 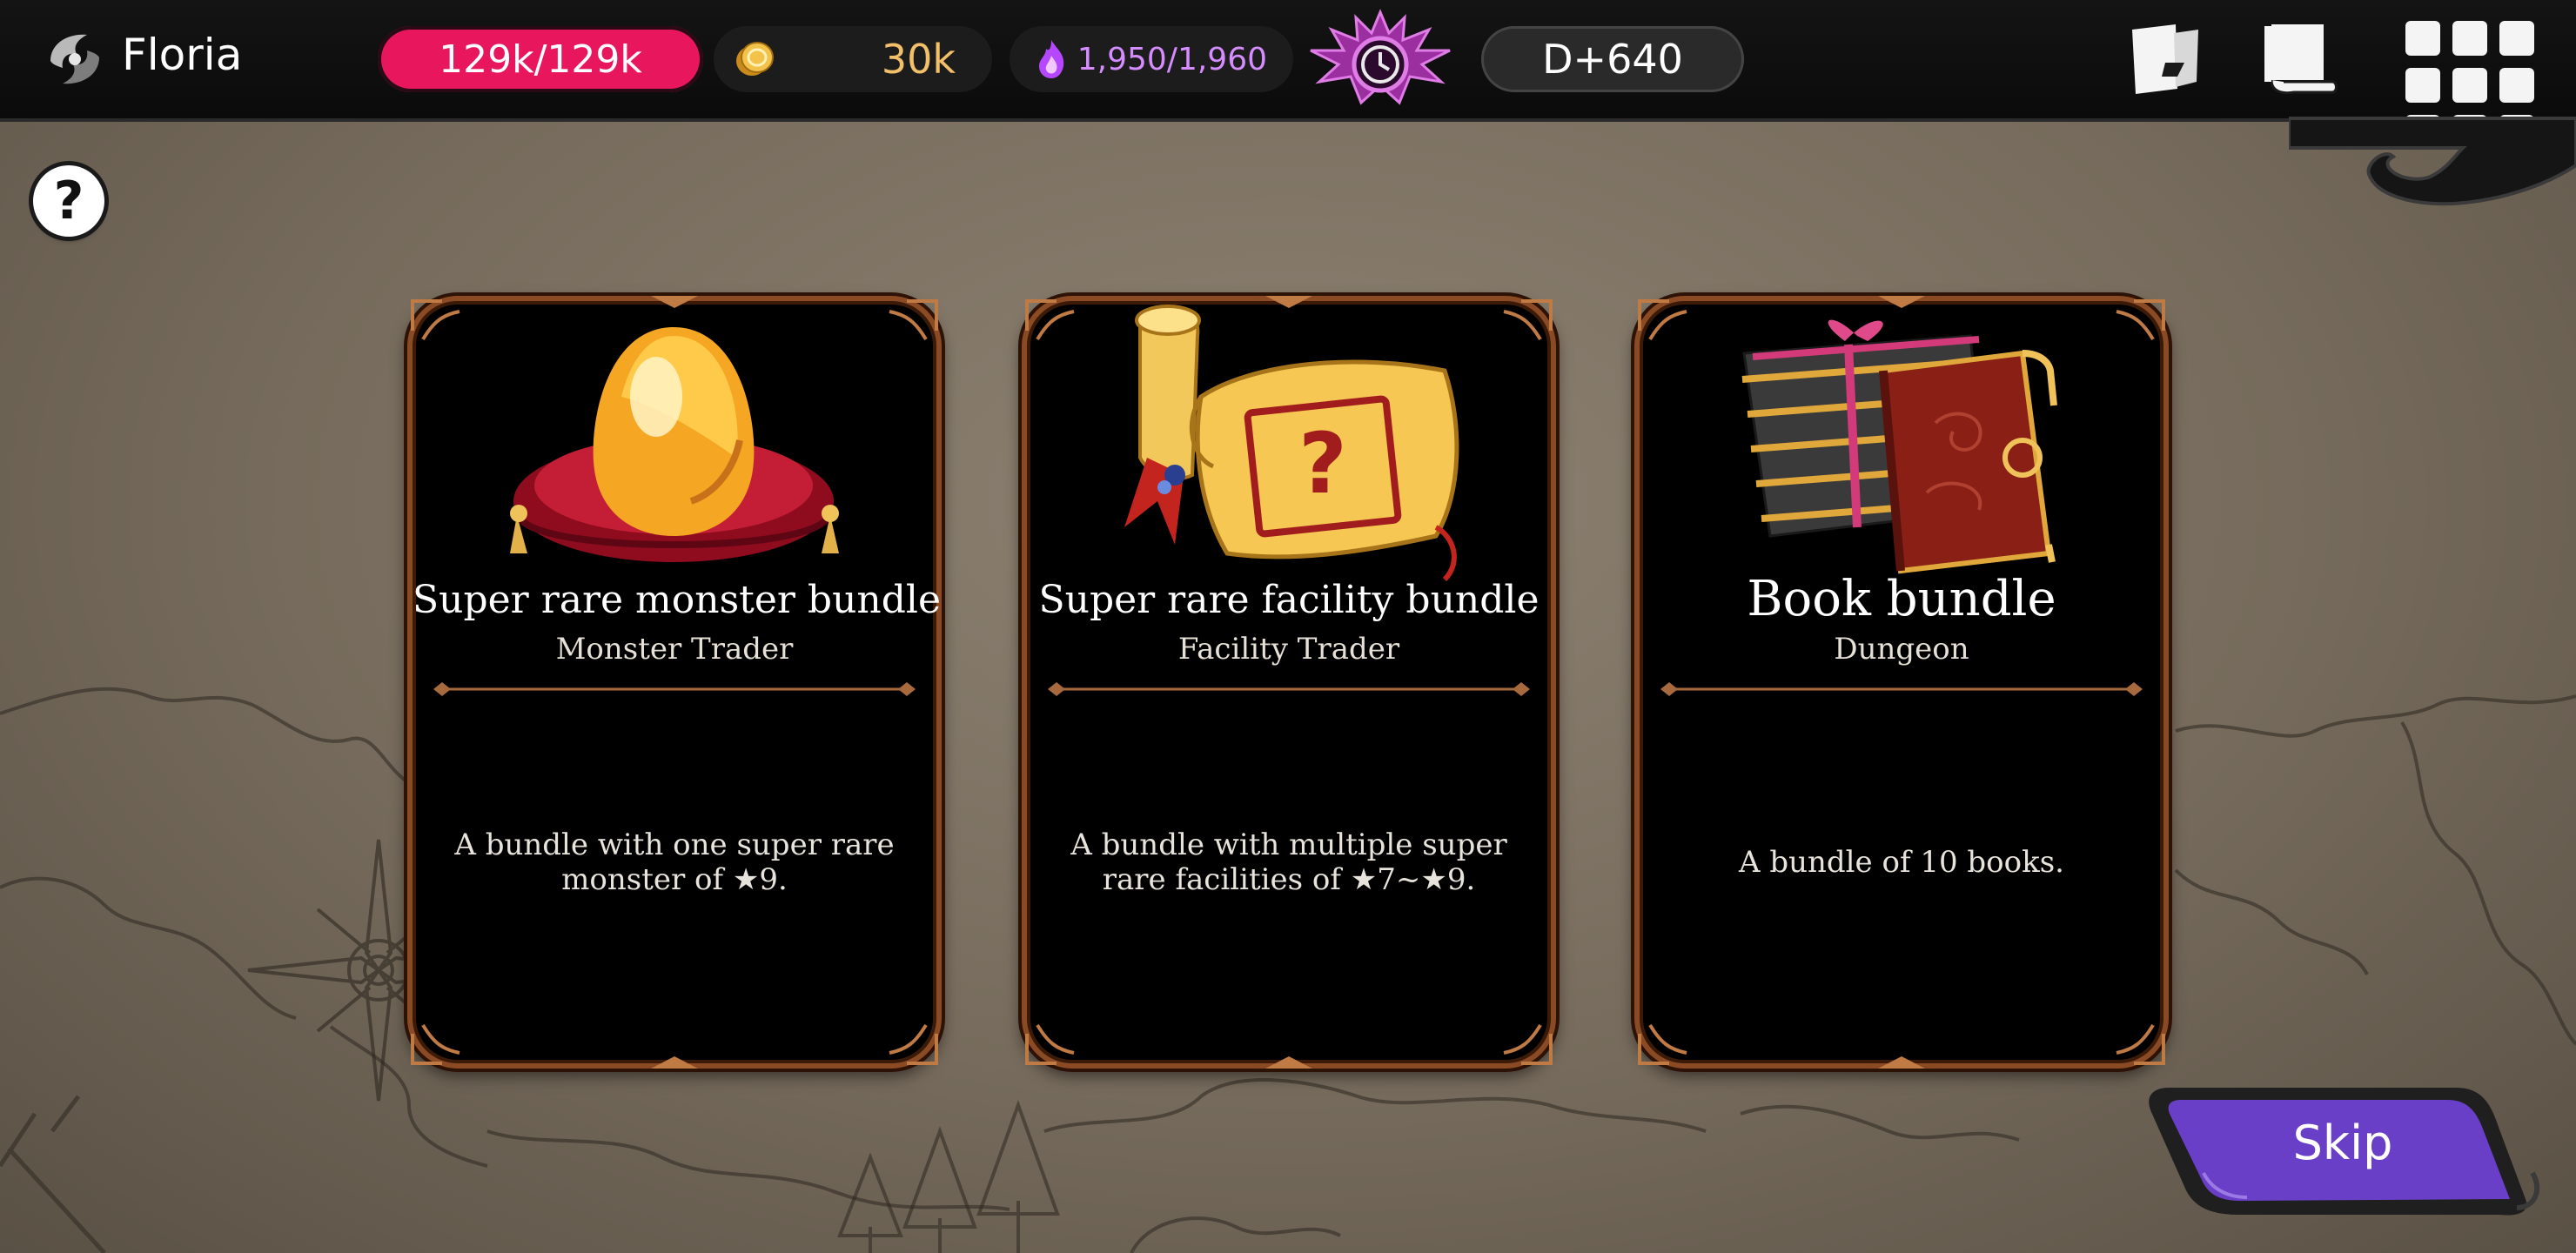 I want to click on day-clock-emblem-icon, so click(x=1380, y=57).